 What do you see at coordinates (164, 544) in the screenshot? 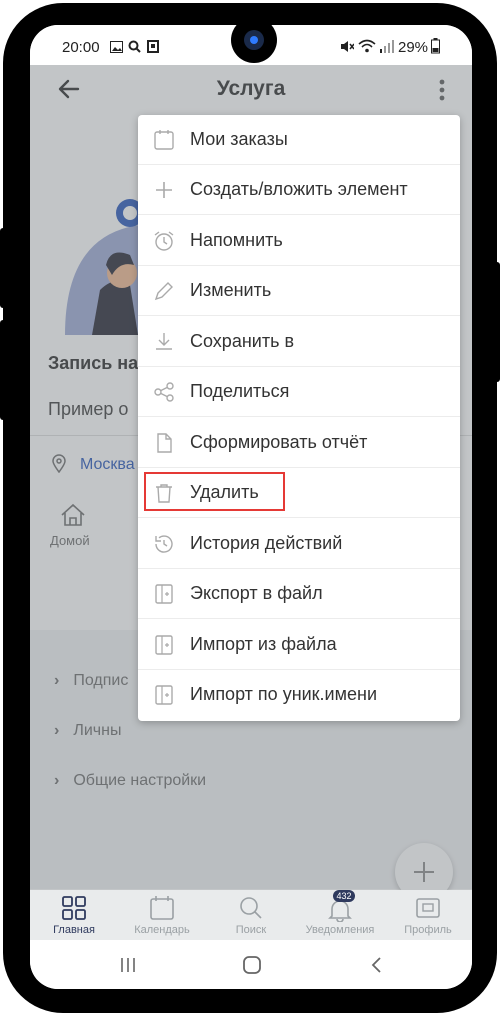
I see `history-icon` at bounding box center [164, 544].